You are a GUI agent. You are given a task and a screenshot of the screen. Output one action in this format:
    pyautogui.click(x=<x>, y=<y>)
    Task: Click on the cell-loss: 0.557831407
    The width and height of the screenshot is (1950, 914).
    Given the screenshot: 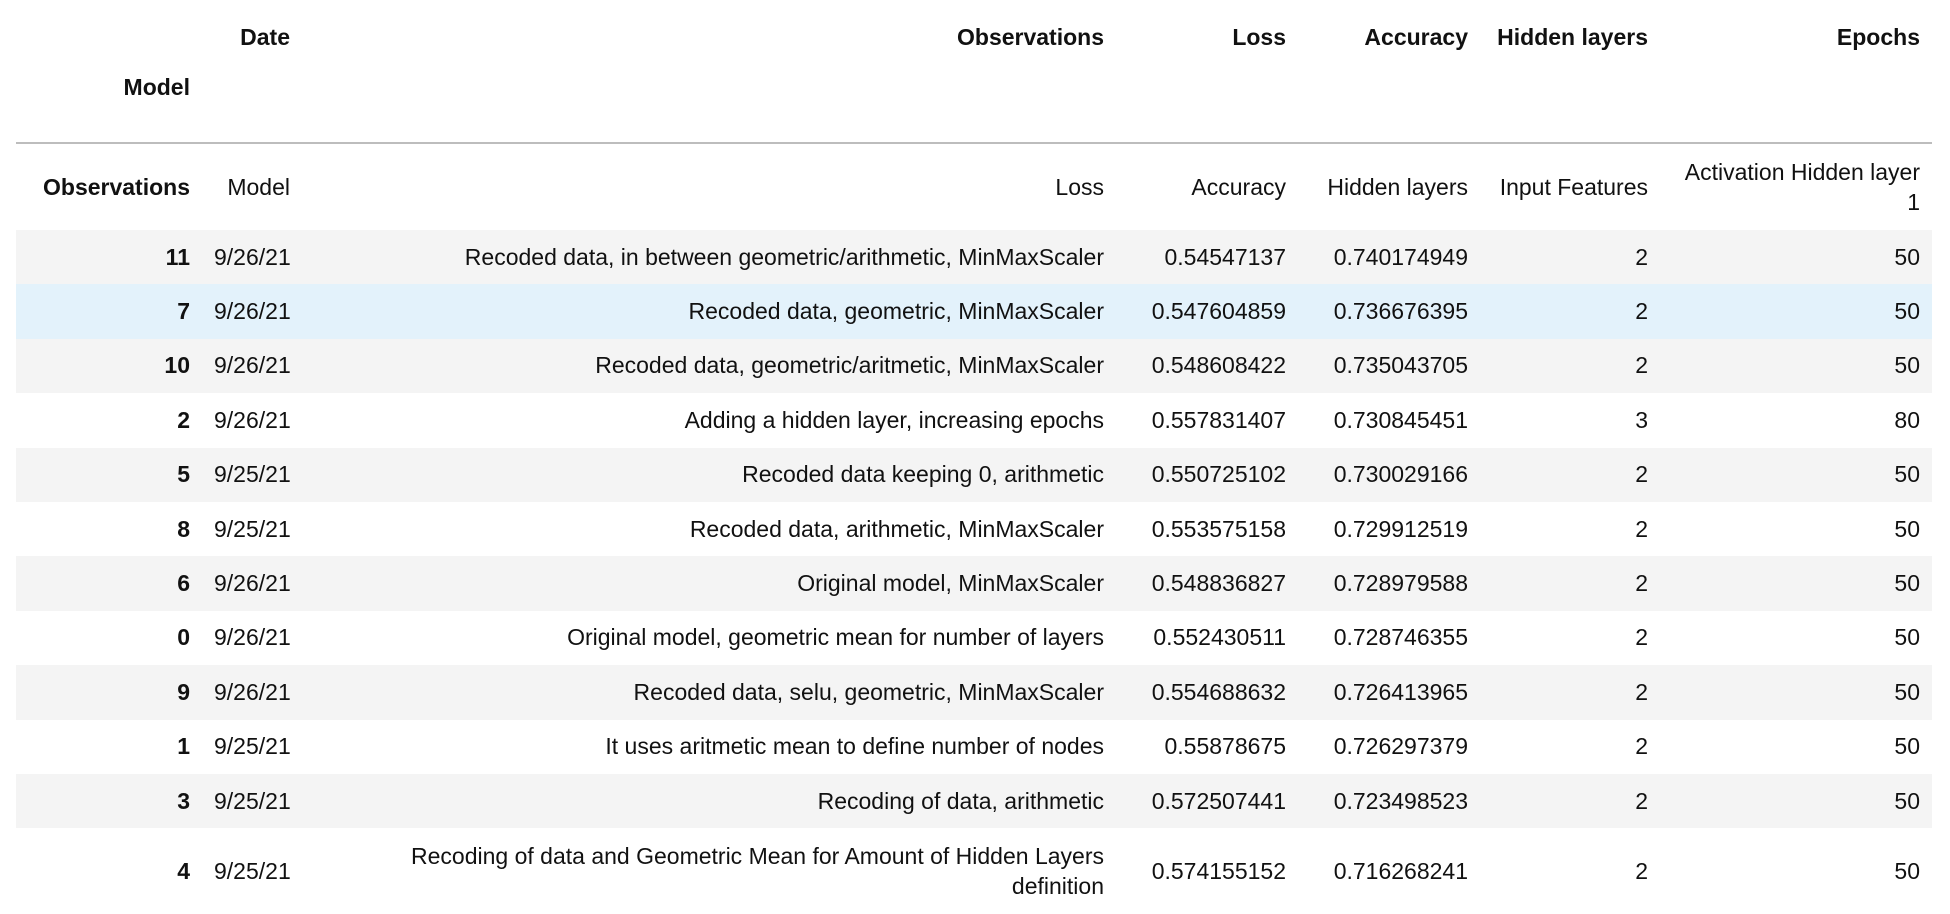 What is the action you would take?
    pyautogui.click(x=1218, y=419)
    